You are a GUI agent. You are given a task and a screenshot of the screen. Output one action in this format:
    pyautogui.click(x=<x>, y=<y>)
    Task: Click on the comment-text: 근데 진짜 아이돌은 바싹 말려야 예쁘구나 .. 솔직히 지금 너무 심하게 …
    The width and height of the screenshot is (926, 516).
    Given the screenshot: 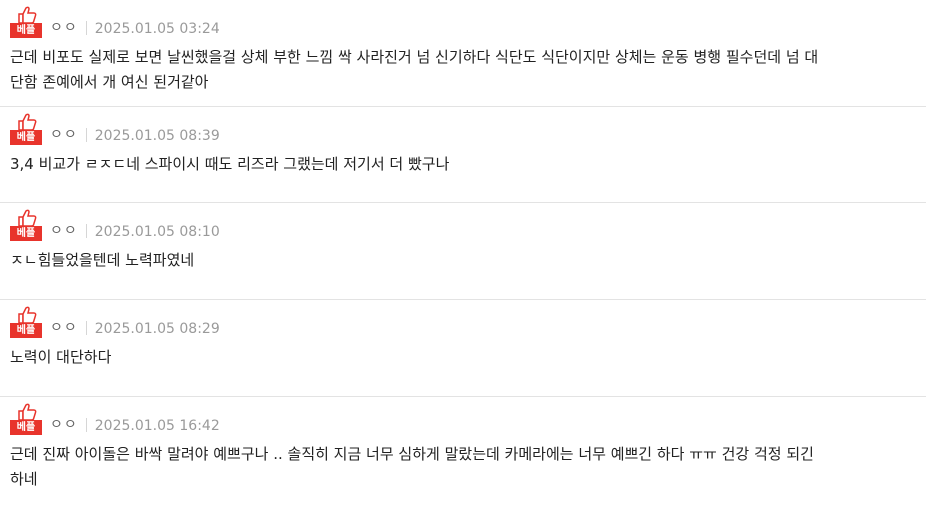 What is the action you would take?
    pyautogui.click(x=412, y=466)
    